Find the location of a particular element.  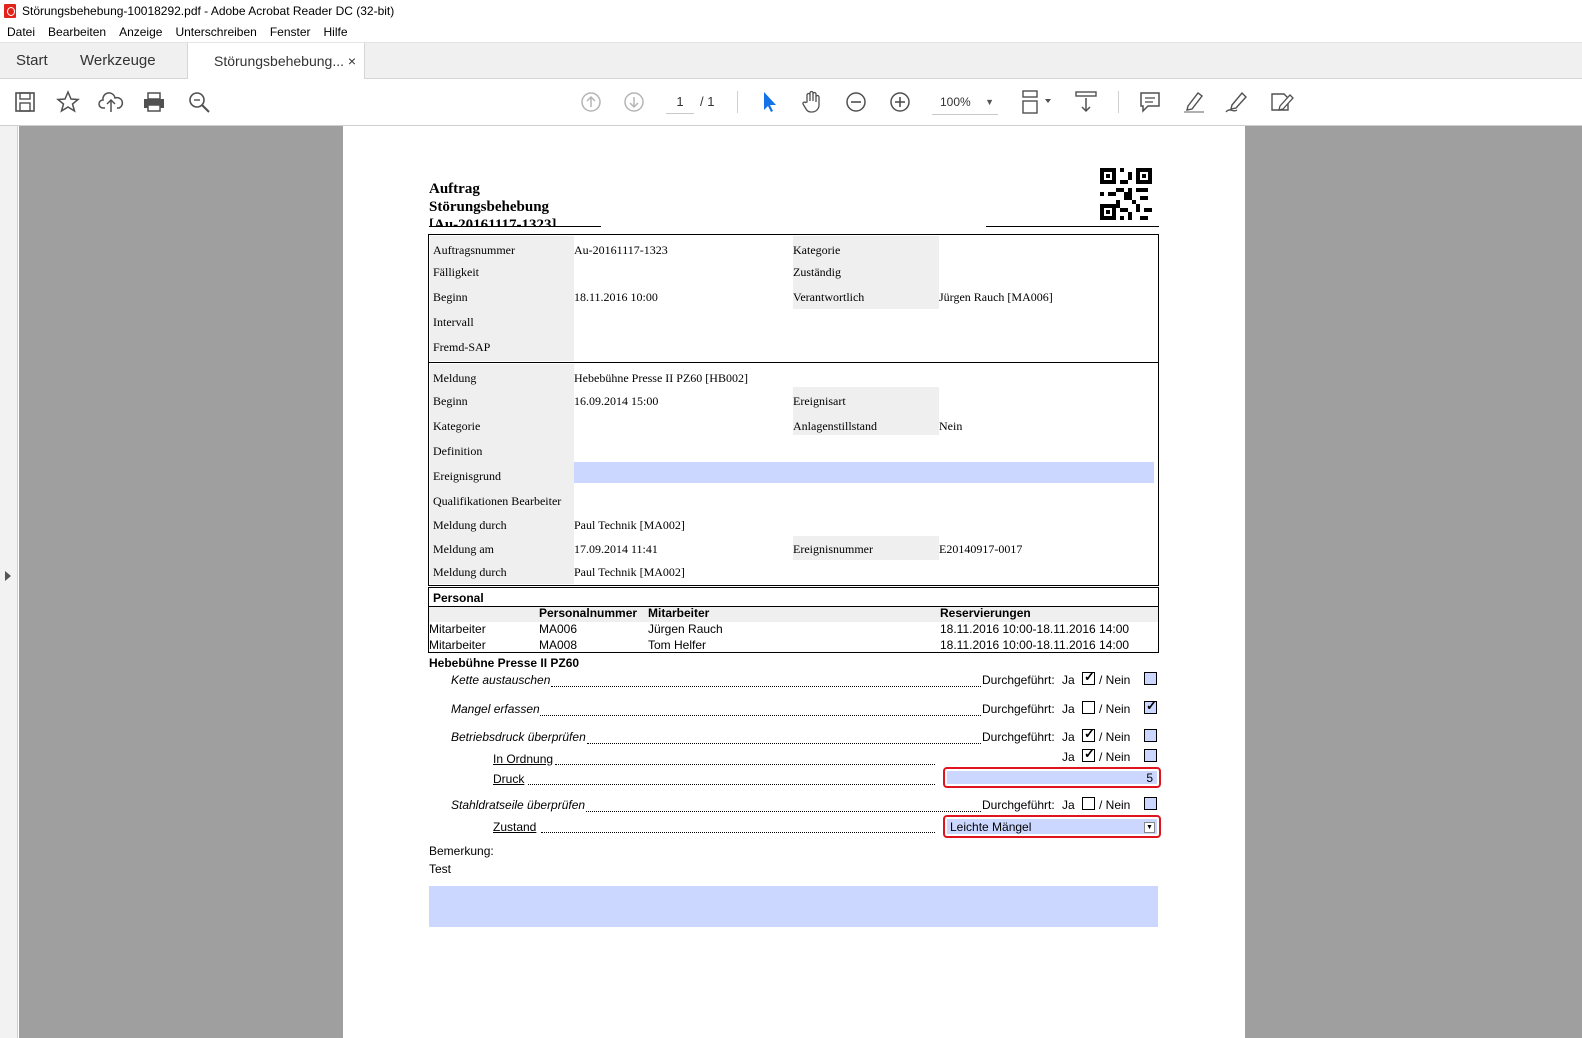

doc-title-line1: Auftrag is located at coordinates (454, 189).